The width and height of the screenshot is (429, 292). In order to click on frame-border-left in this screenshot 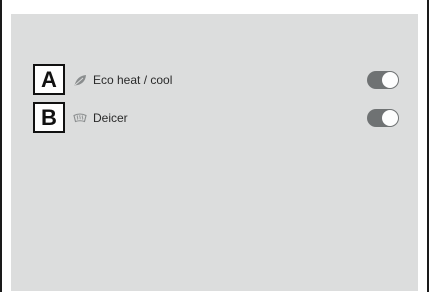, I will do `click(1, 146)`.